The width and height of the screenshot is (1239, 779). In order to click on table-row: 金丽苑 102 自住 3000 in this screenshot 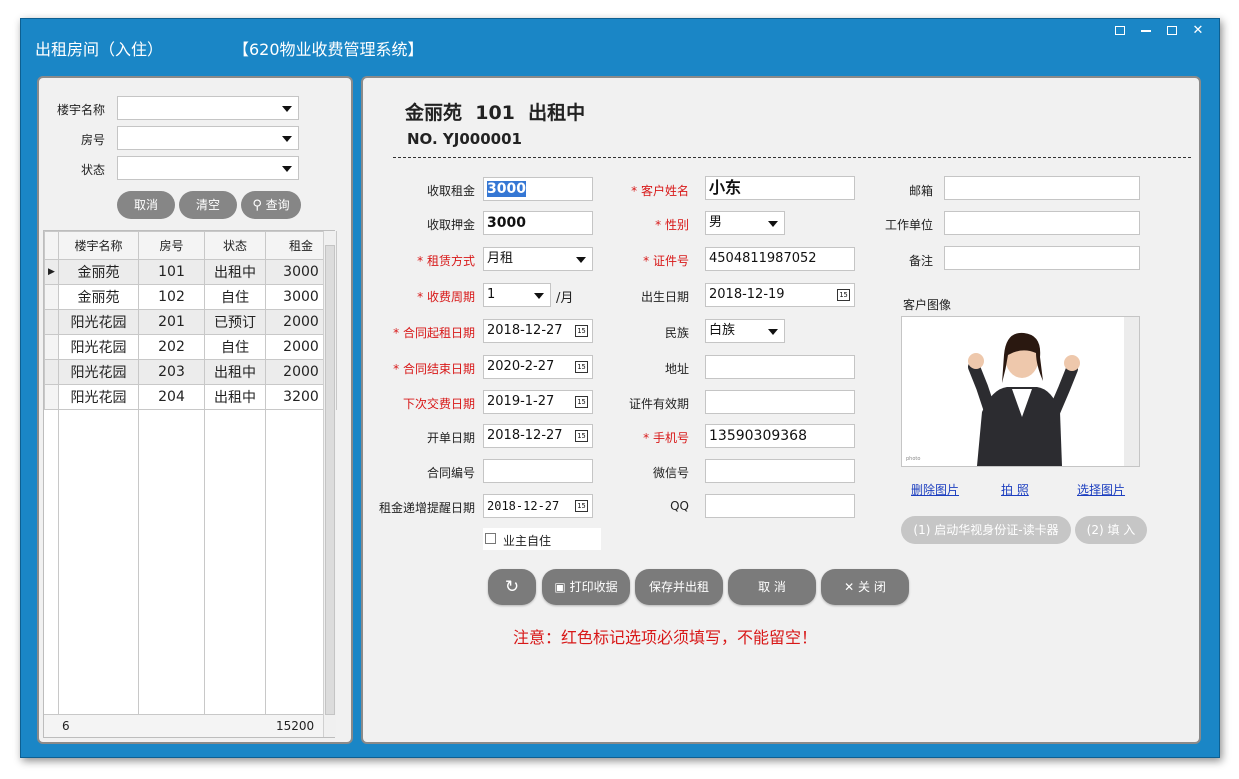, I will do `click(190, 297)`.